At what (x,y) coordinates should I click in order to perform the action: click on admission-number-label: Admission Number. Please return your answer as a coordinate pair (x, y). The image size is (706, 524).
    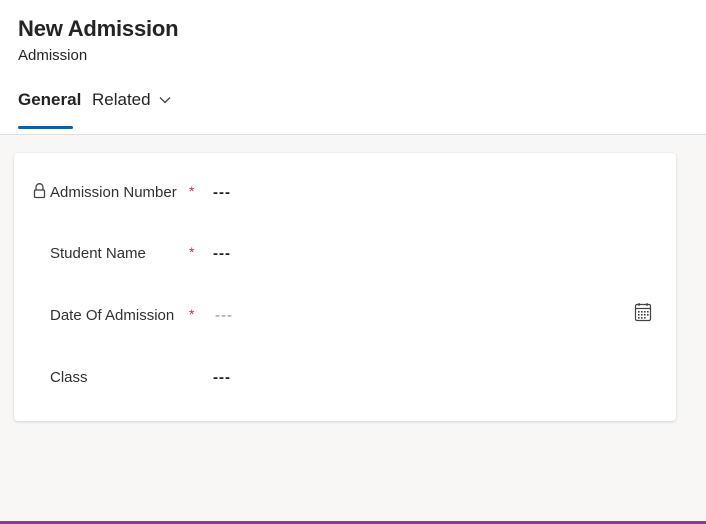
    Looking at the image, I should click on (113, 192).